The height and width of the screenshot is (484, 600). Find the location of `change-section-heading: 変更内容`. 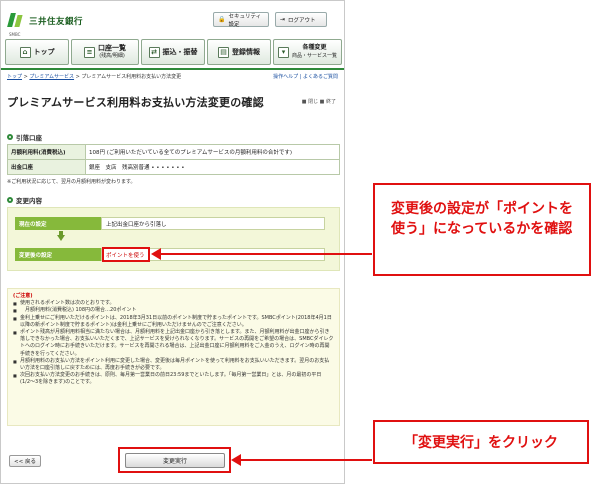

change-section-heading: 変更内容 is located at coordinates (24, 200).